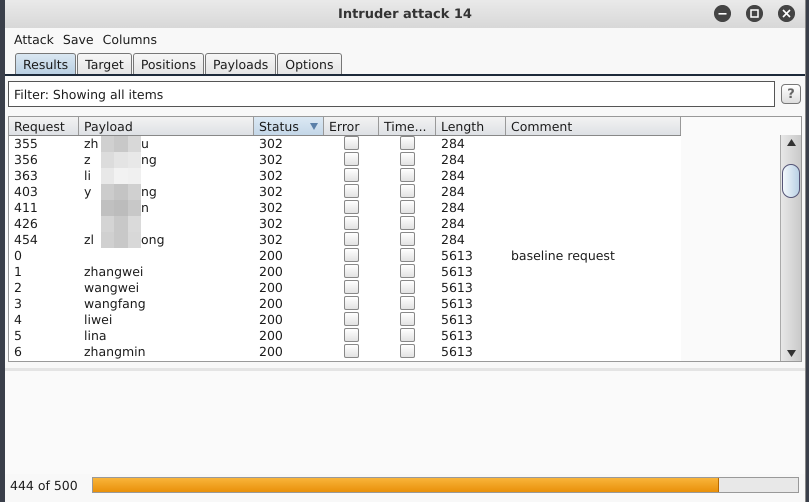 This screenshot has height=502, width=809. What do you see at coordinates (289, 126) in the screenshot?
I see `column-header: Status` at bounding box center [289, 126].